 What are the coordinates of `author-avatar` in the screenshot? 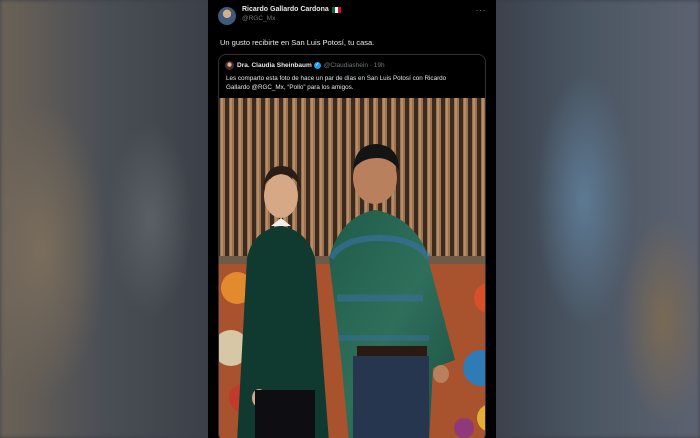 It's located at (227, 16).